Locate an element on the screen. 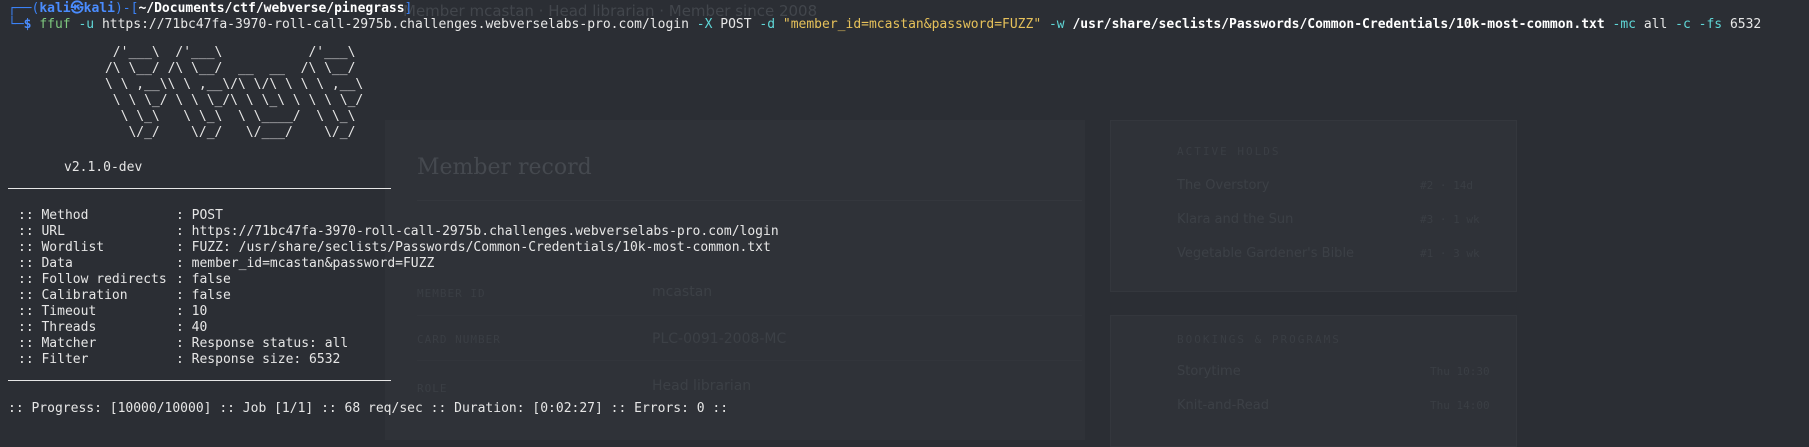  config-key: :: Wordlist is located at coordinates (61, 247).